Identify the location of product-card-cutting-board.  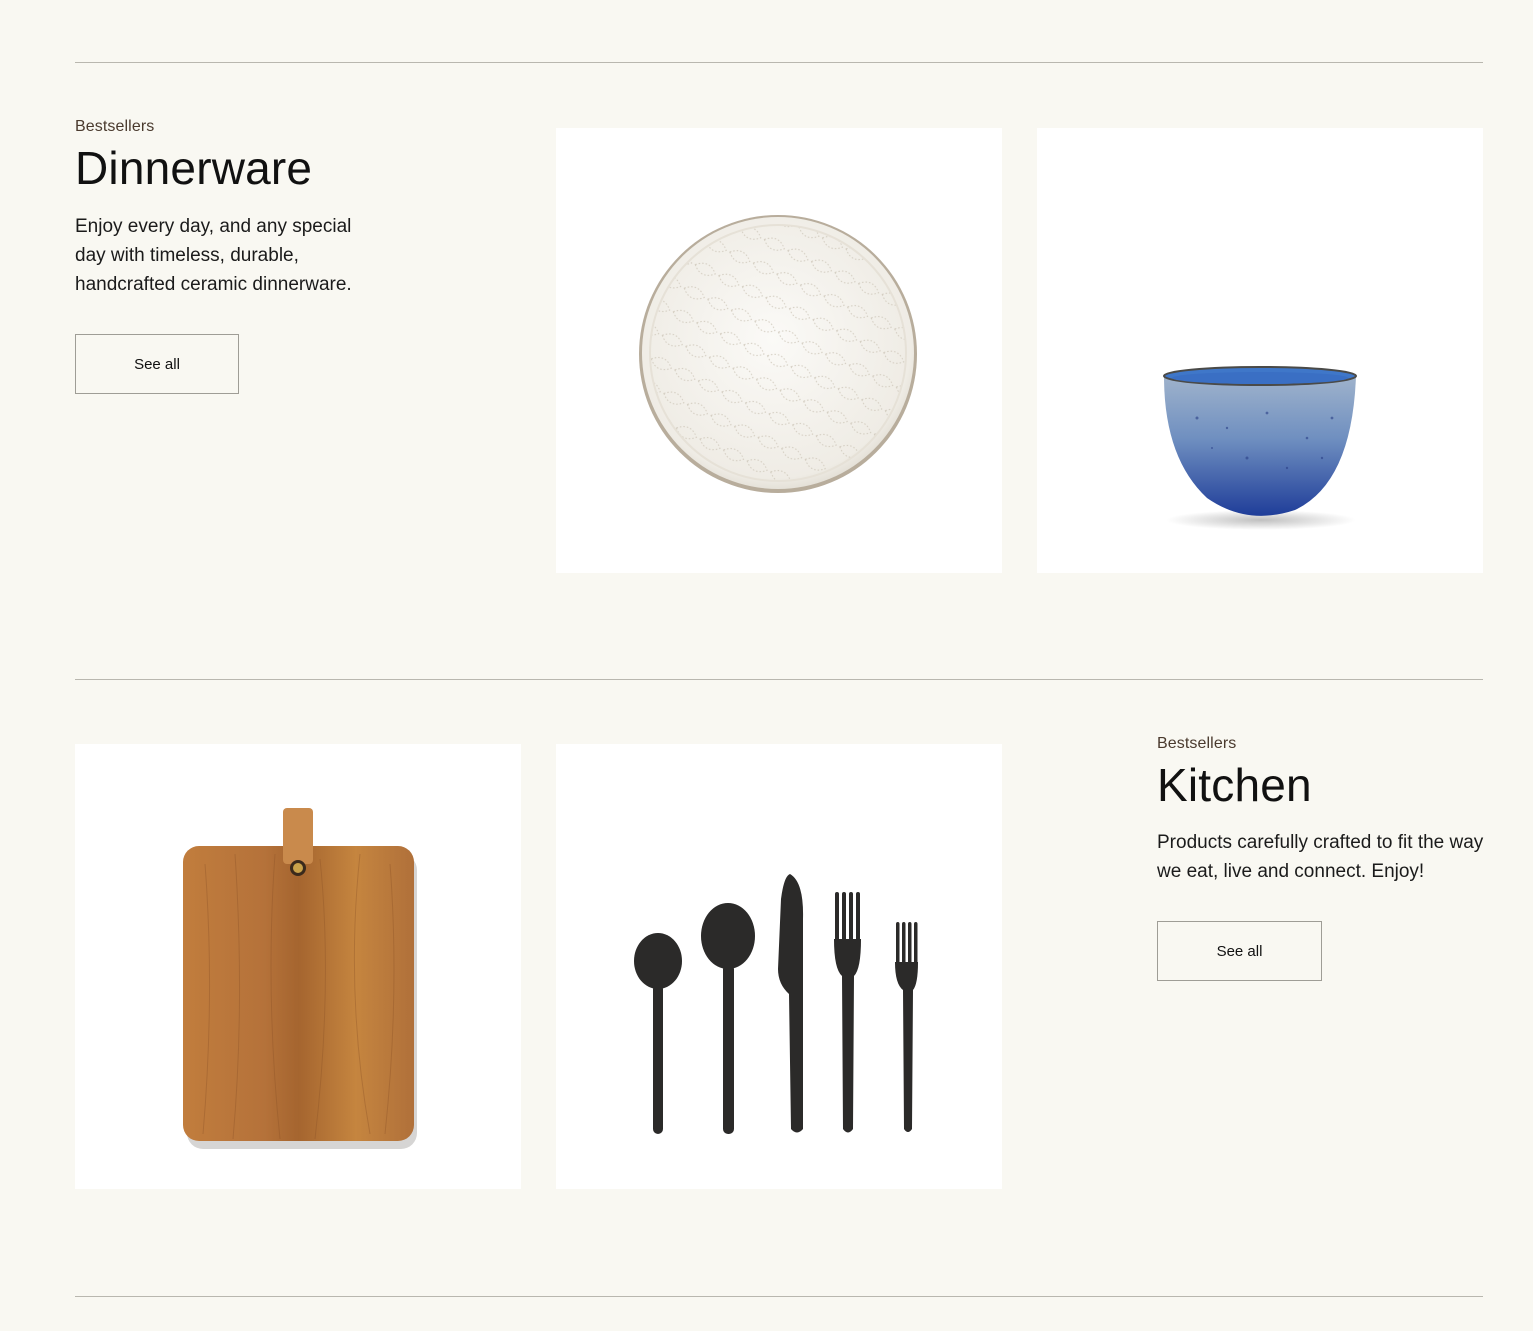
(298, 966).